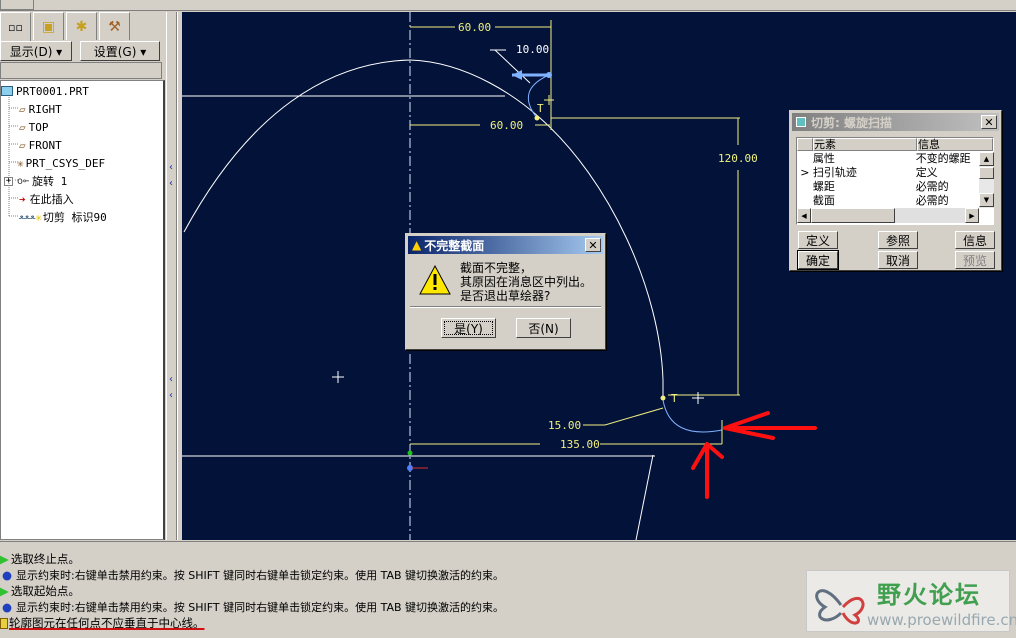 The width and height of the screenshot is (1016, 638). I want to click on top-strip, so click(508, 5).